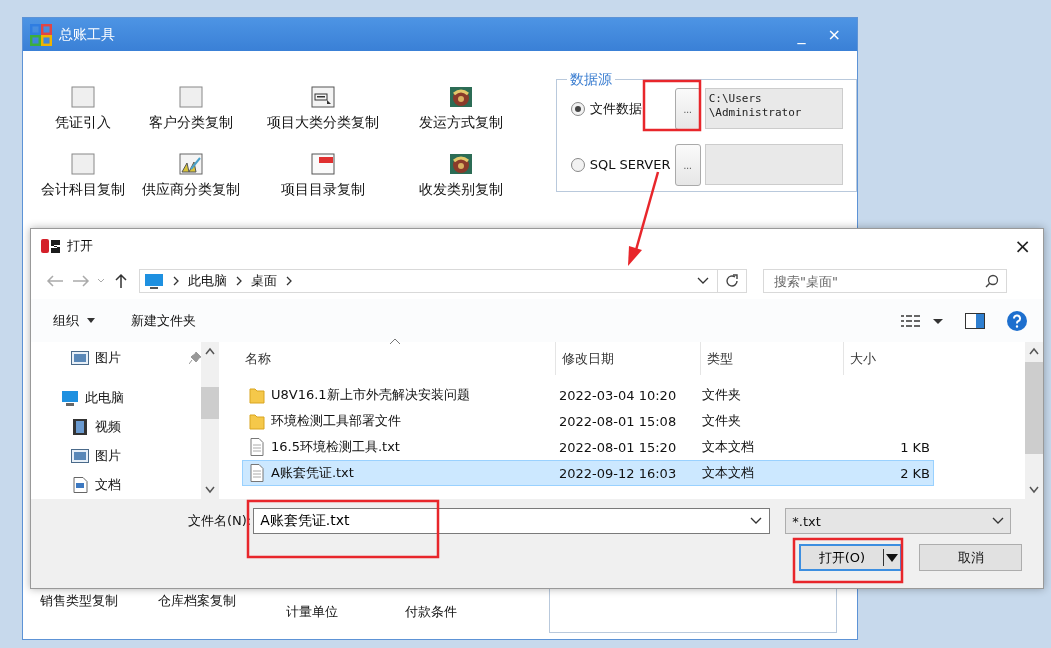  I want to click on option-label: SQL SERVER, so click(630, 164).